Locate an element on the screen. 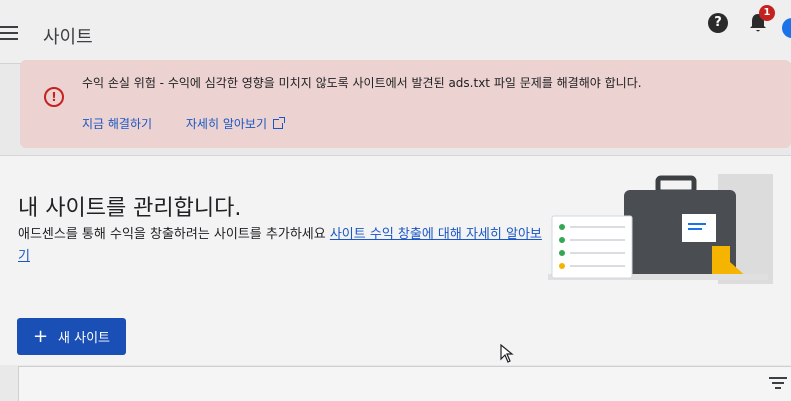  filter-icon is located at coordinates (778, 384).